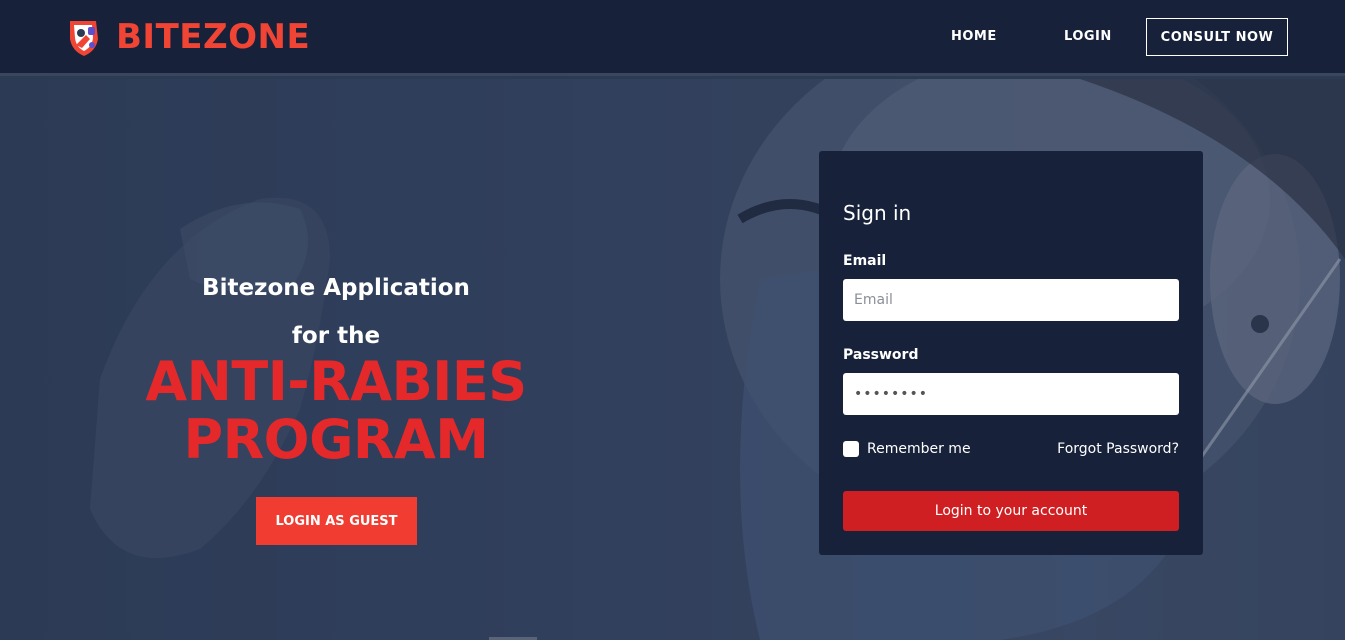 This screenshot has height=640, width=1345. I want to click on password-label: Password, so click(881, 355).